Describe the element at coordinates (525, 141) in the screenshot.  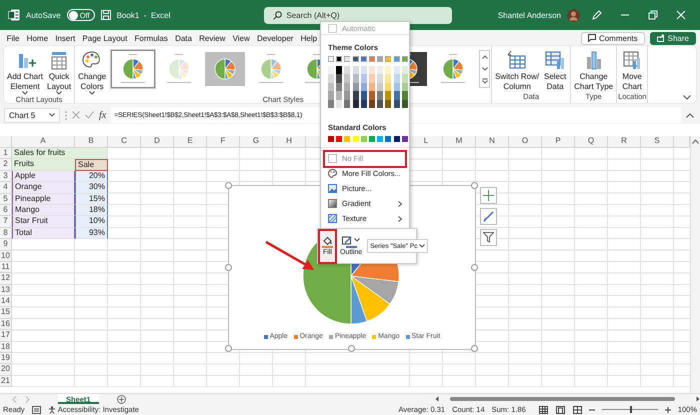
I see `column-header: O` at that location.